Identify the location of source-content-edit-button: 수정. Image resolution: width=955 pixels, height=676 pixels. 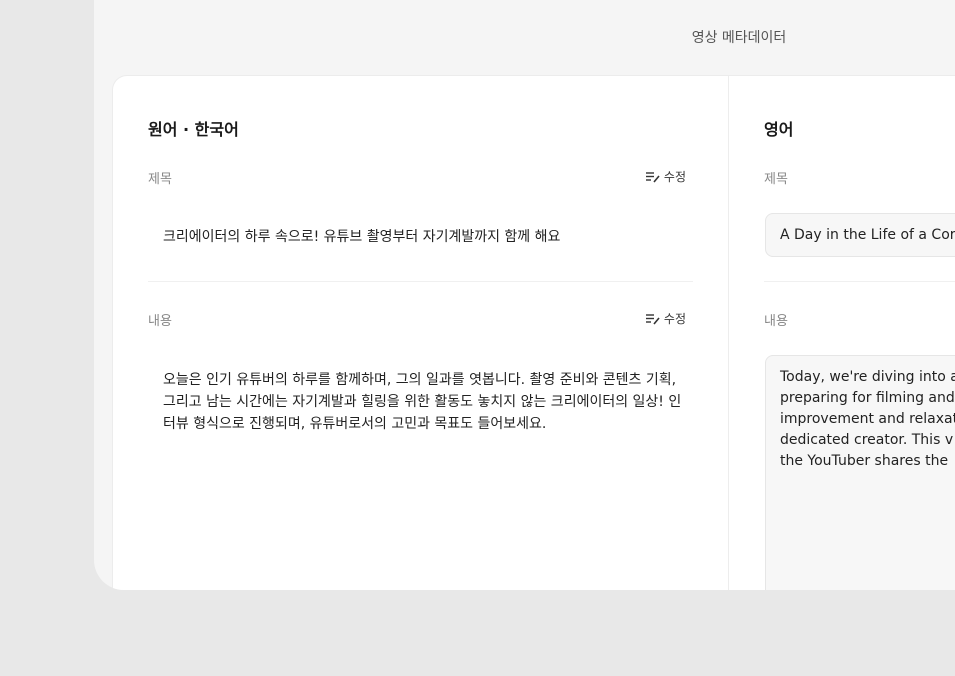
(665, 318).